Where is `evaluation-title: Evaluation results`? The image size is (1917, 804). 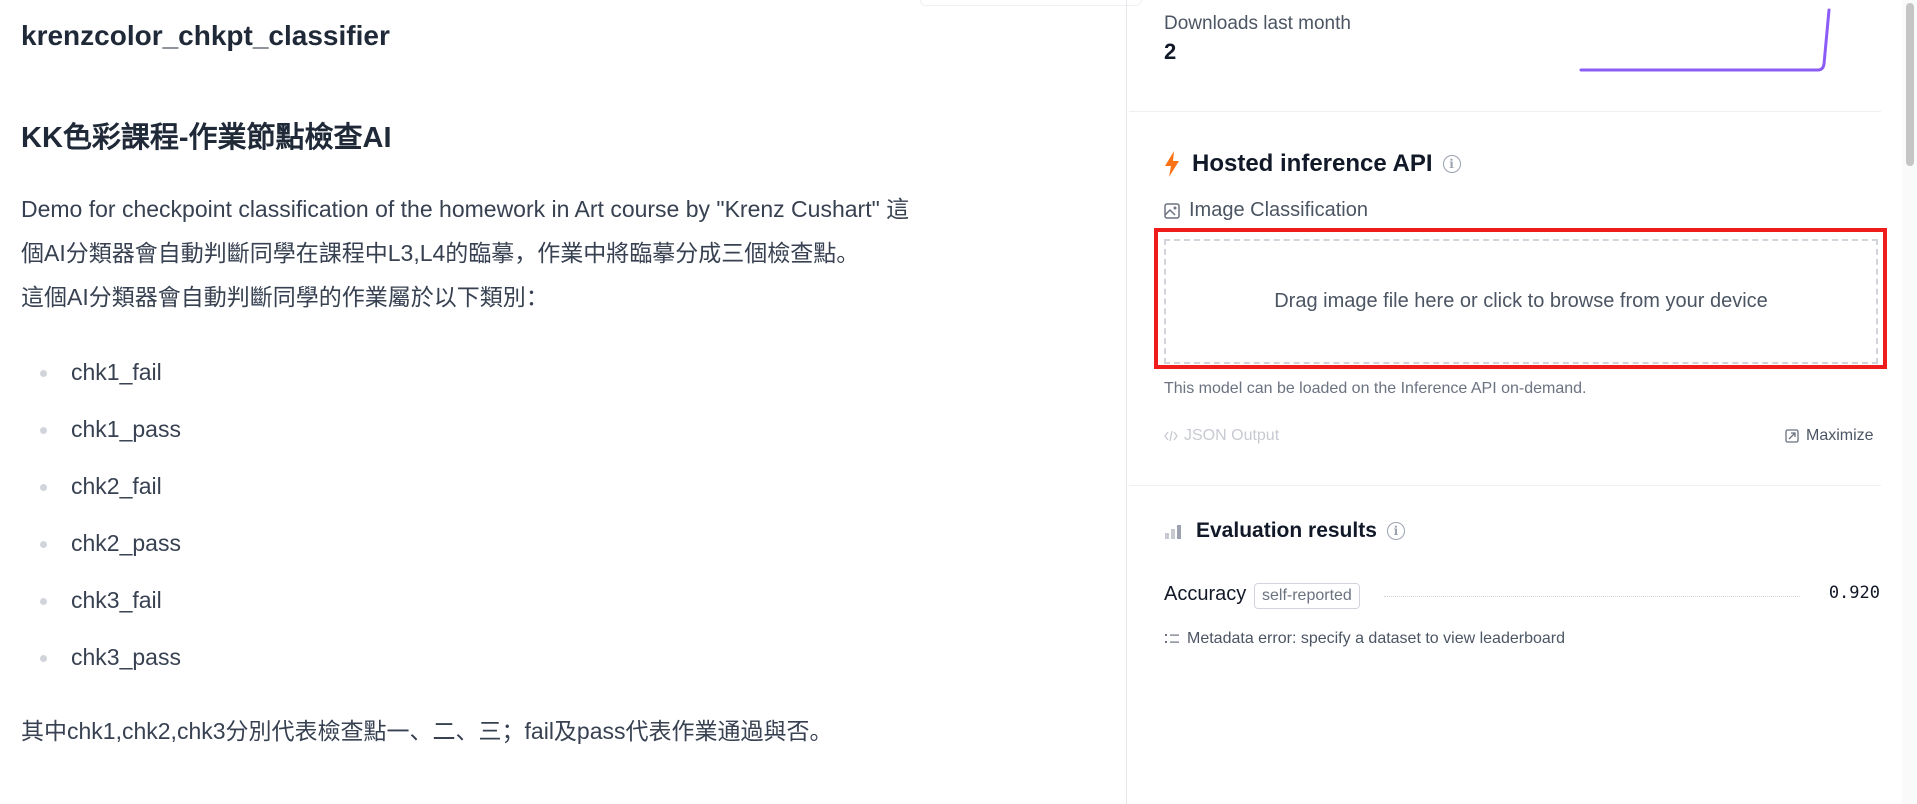 evaluation-title: Evaluation results is located at coordinates (1286, 530).